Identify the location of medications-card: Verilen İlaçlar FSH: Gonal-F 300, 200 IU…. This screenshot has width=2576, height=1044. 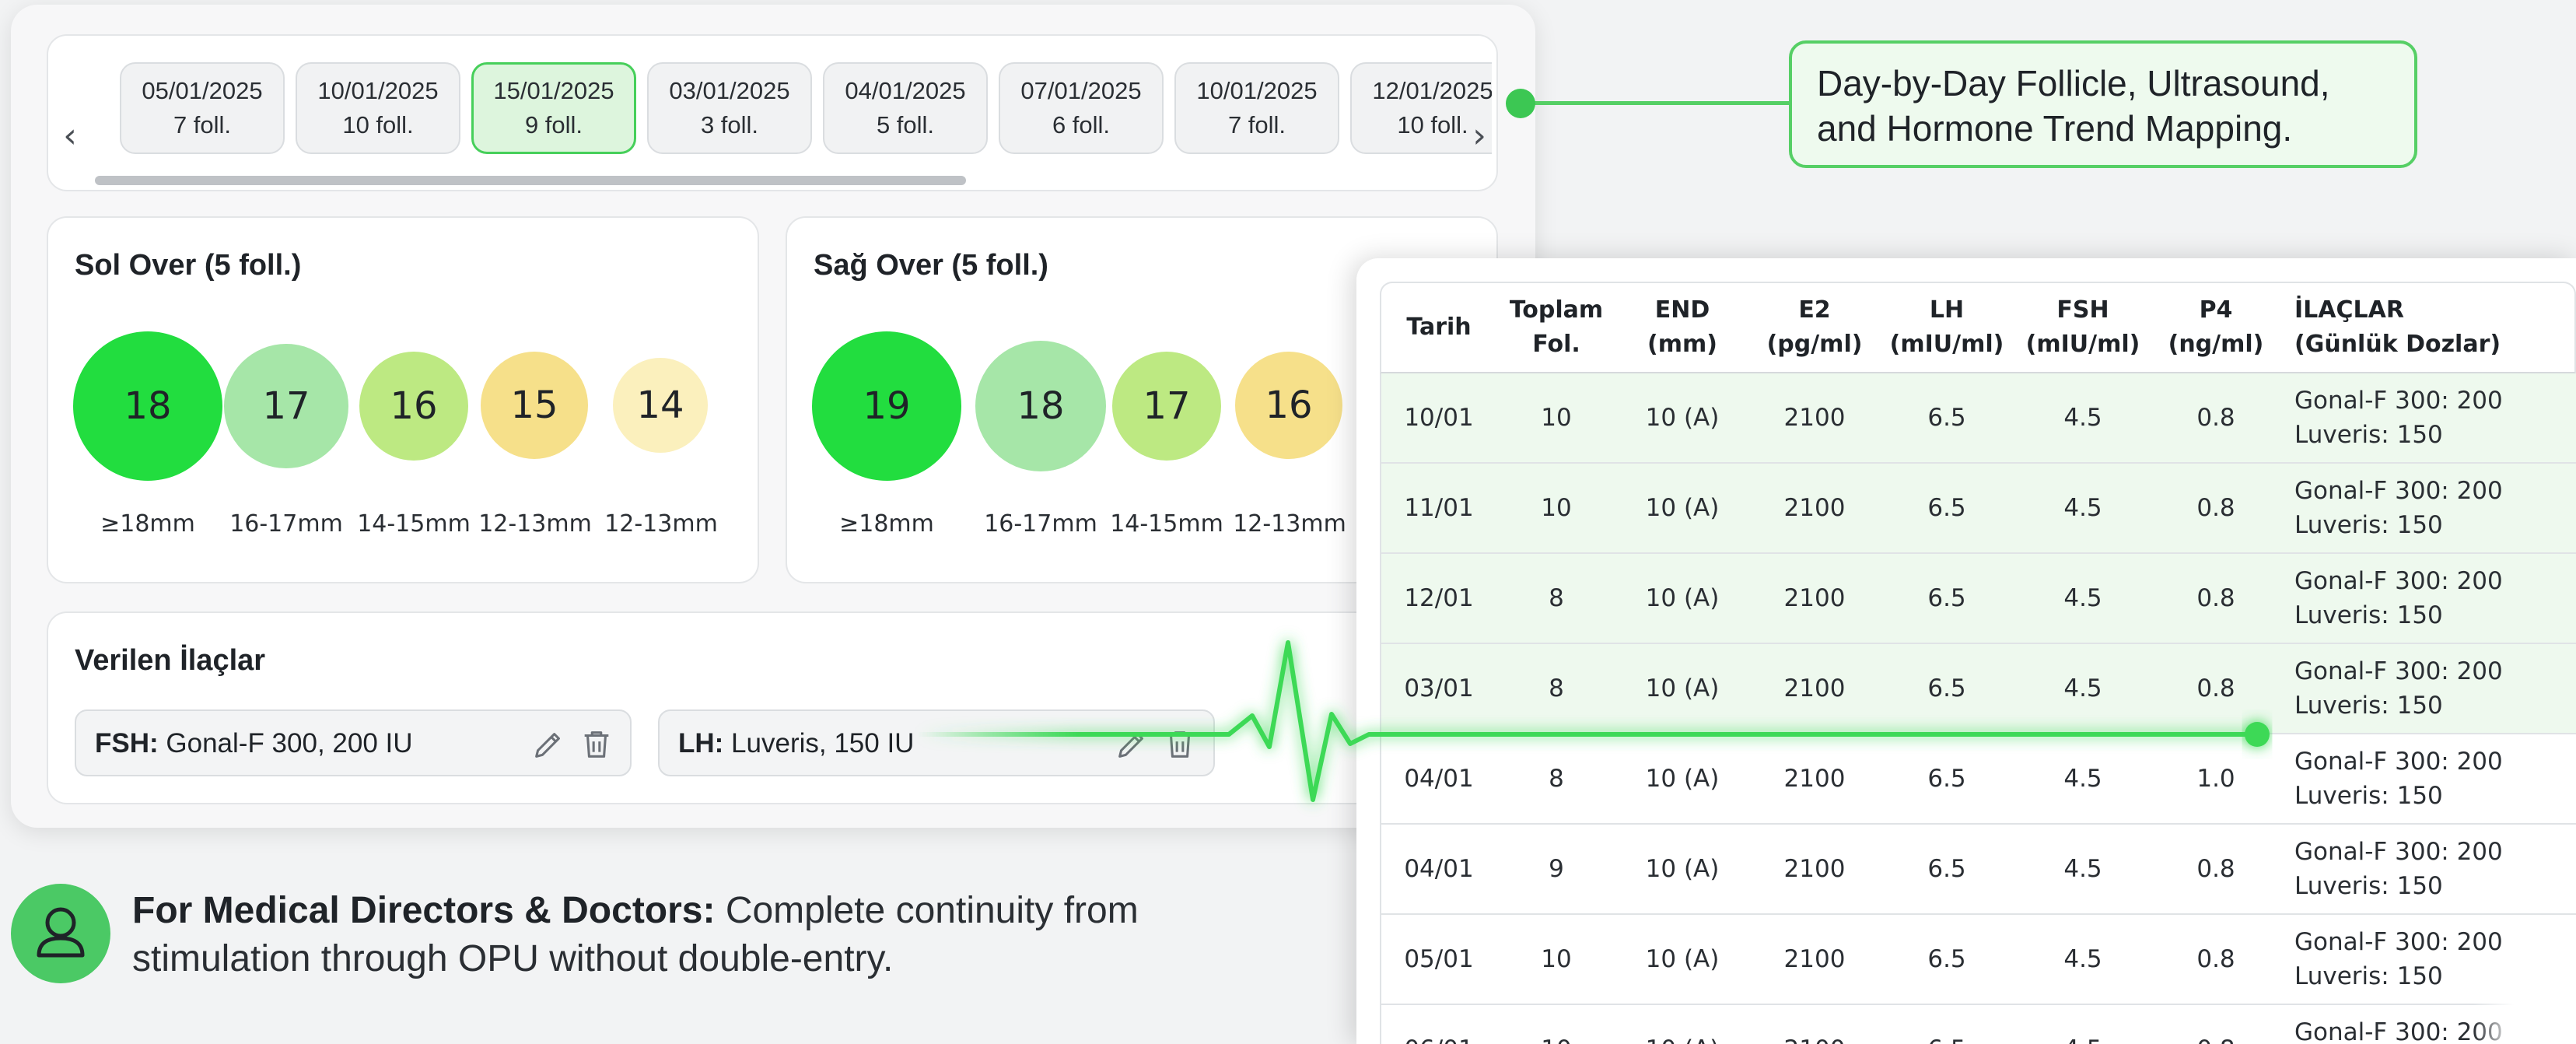
(773, 707).